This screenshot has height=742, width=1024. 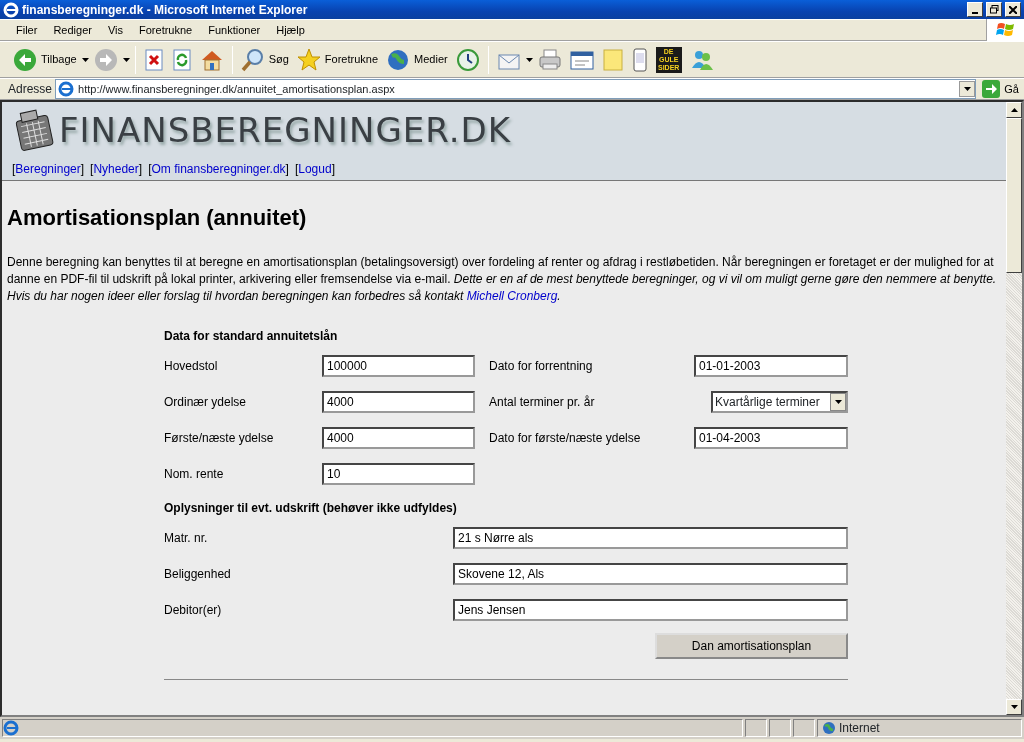 What do you see at coordinates (315, 169) in the screenshot?
I see `nav-link: Logud` at bounding box center [315, 169].